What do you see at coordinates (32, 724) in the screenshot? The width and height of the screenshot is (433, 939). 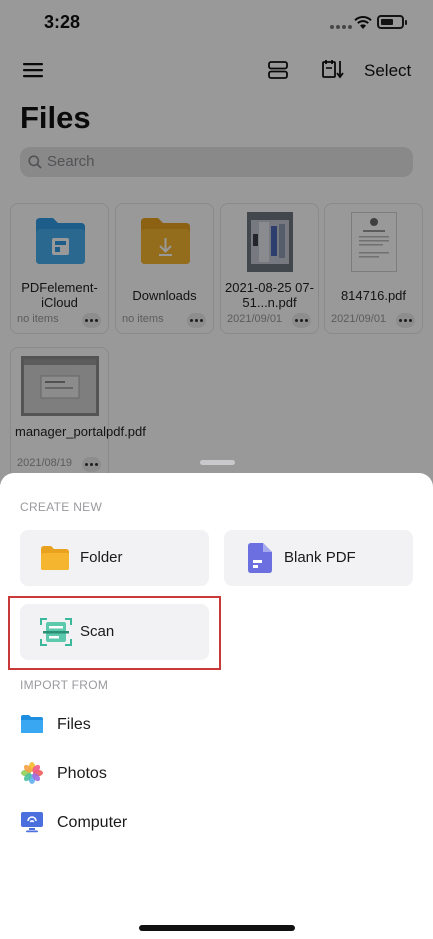 I see `files-app-icon` at bounding box center [32, 724].